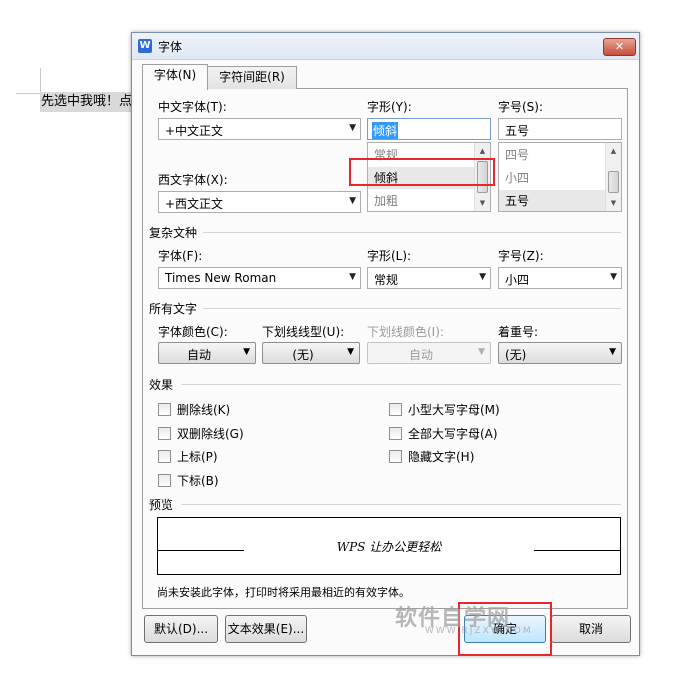  Describe the element at coordinates (87, 102) in the screenshot. I see `document-selected-text: 先选中我哦！点` at that location.